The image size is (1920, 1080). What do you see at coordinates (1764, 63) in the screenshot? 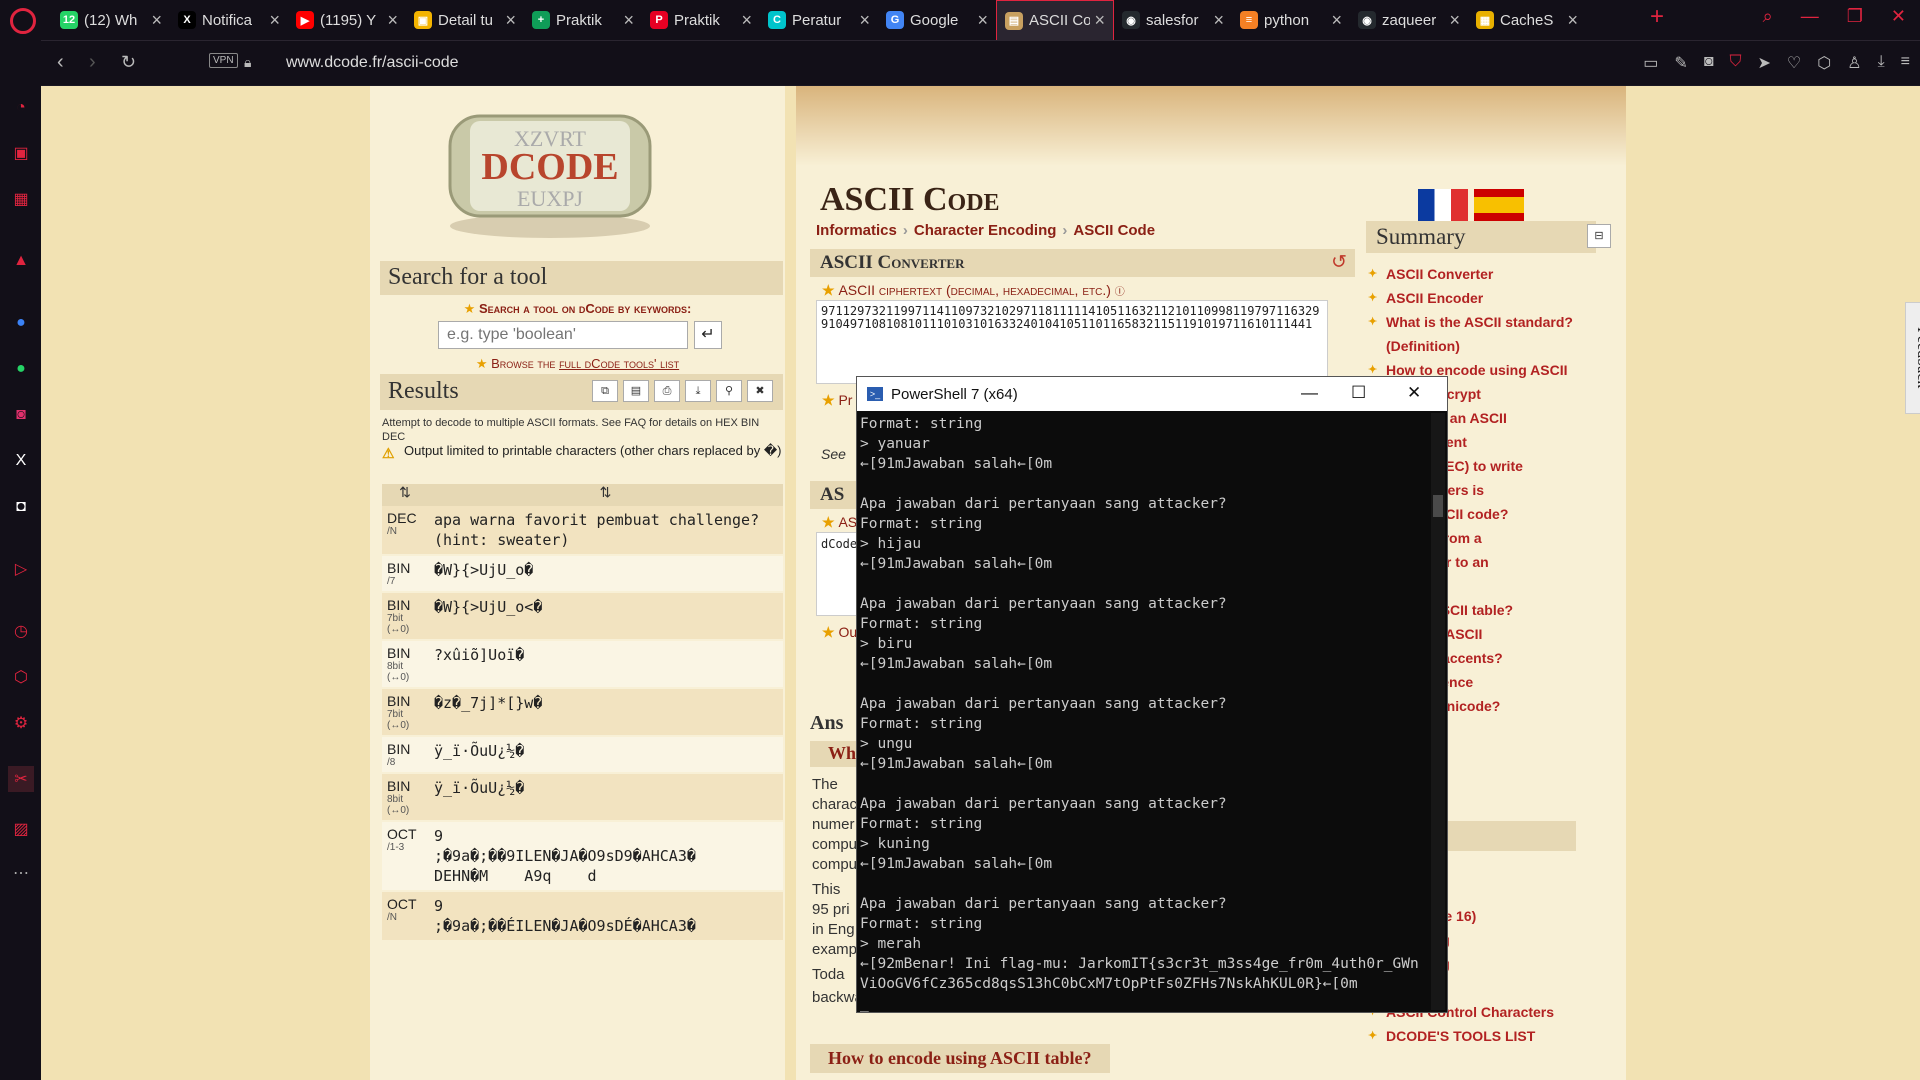
I see `send-icon: ➤` at bounding box center [1764, 63].